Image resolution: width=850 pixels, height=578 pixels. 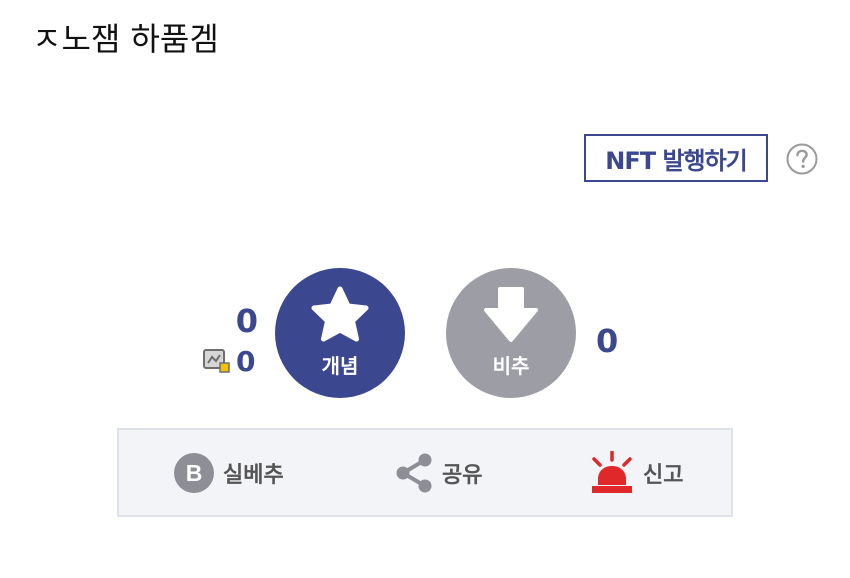 What do you see at coordinates (125, 39) in the screenshot?
I see `post-body-text: ㅈ노잼 하품겜` at bounding box center [125, 39].